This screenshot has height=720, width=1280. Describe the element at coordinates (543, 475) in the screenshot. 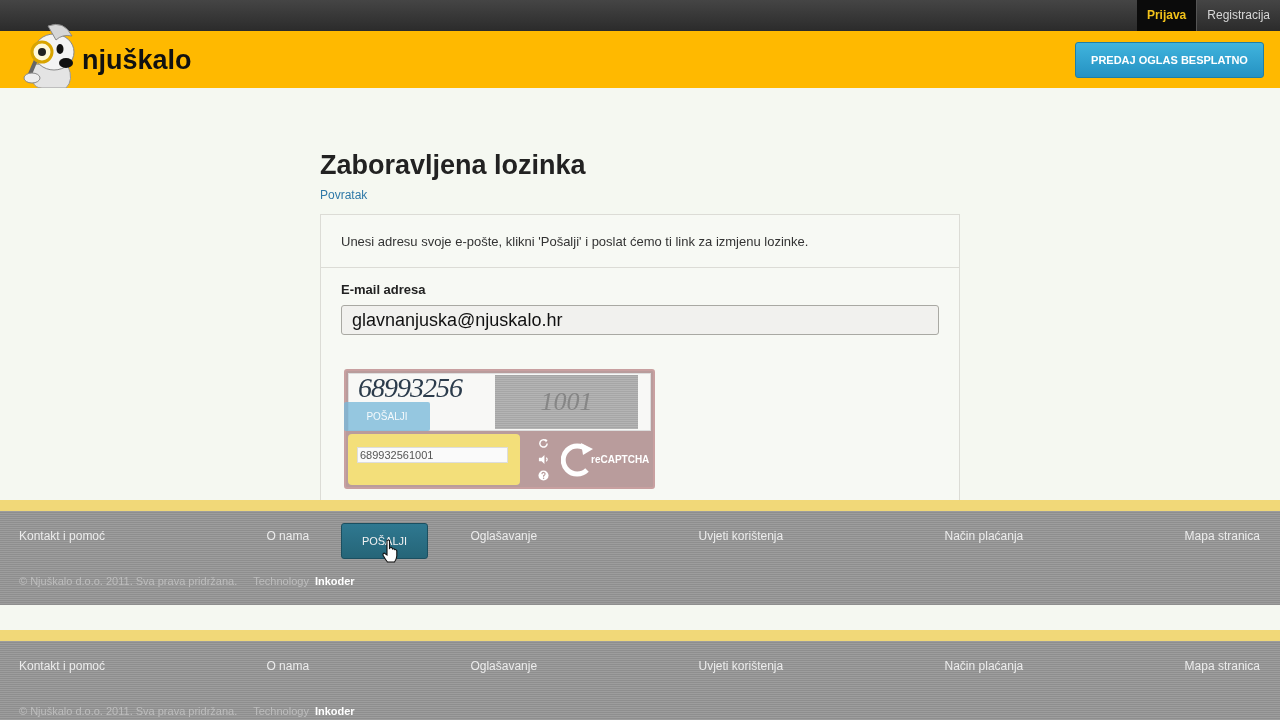

I see `help-icon` at that location.